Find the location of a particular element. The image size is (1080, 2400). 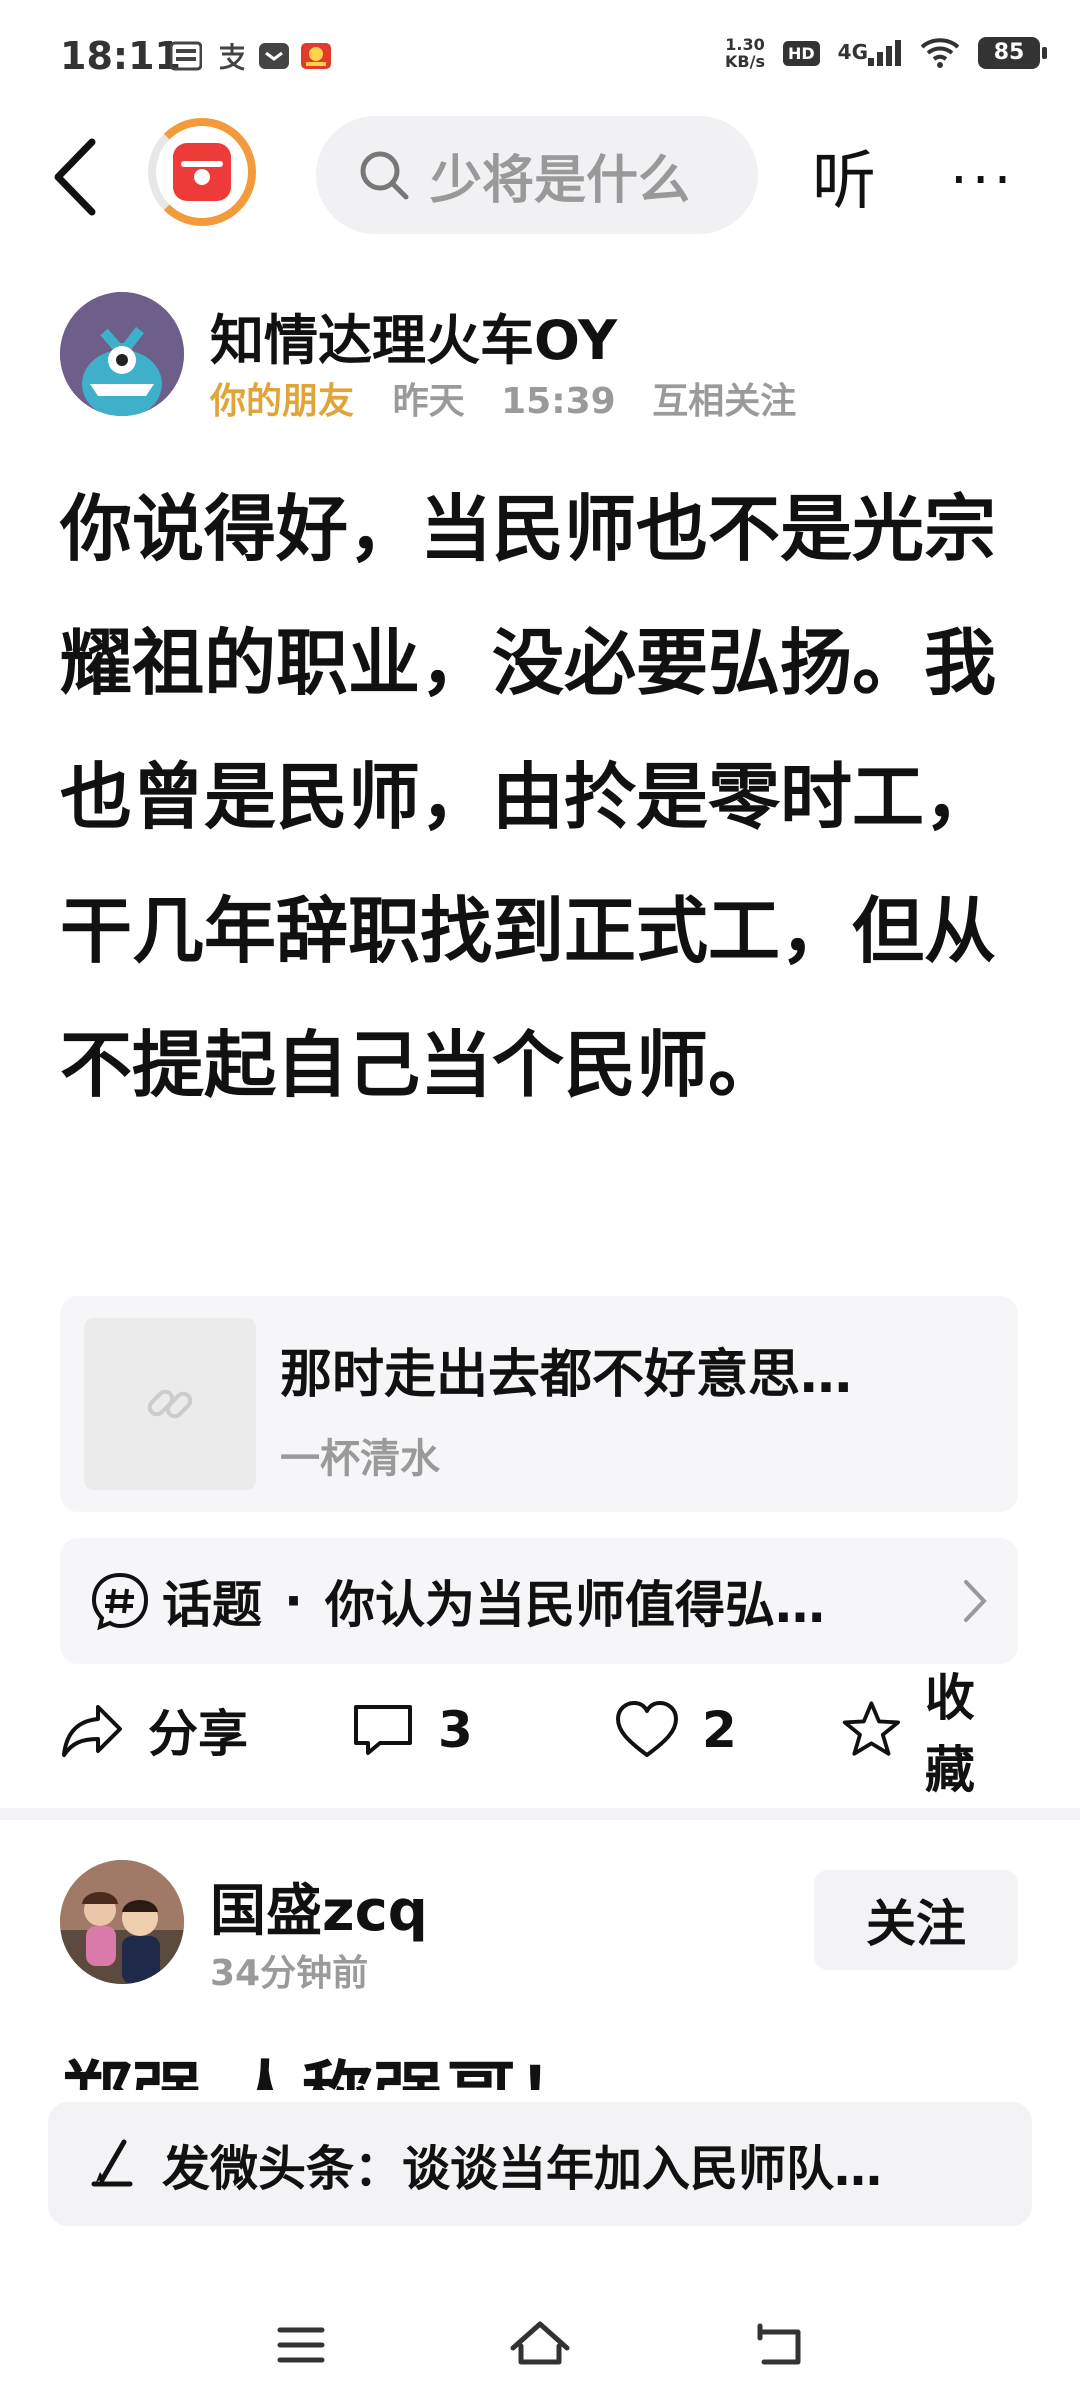

search-placeholder: 少将是什么 is located at coordinates (560, 180).